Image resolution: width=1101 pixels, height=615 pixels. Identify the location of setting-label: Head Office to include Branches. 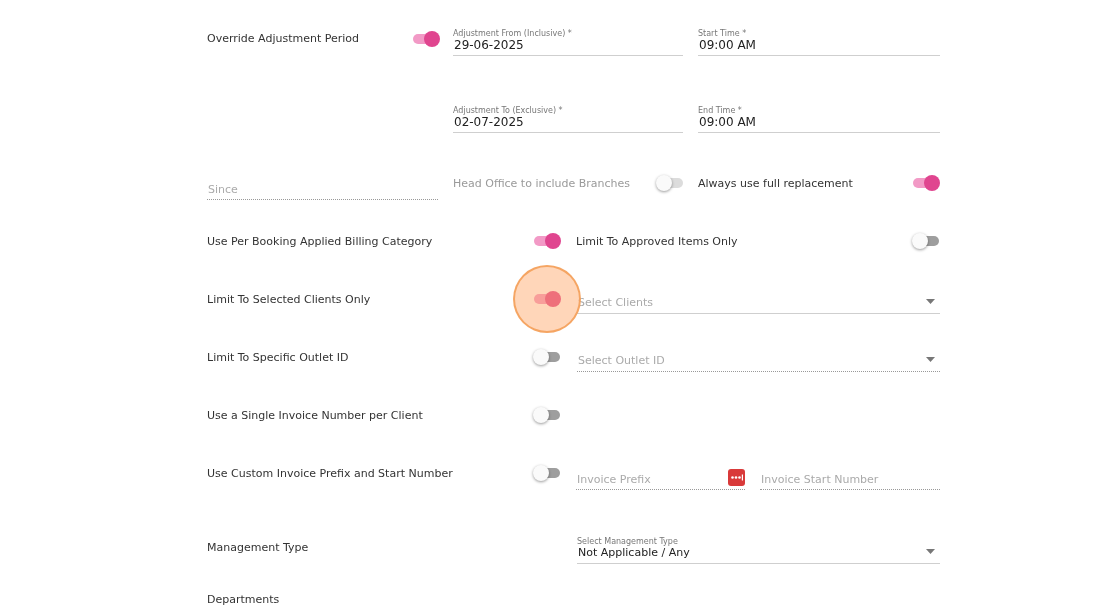
(542, 183).